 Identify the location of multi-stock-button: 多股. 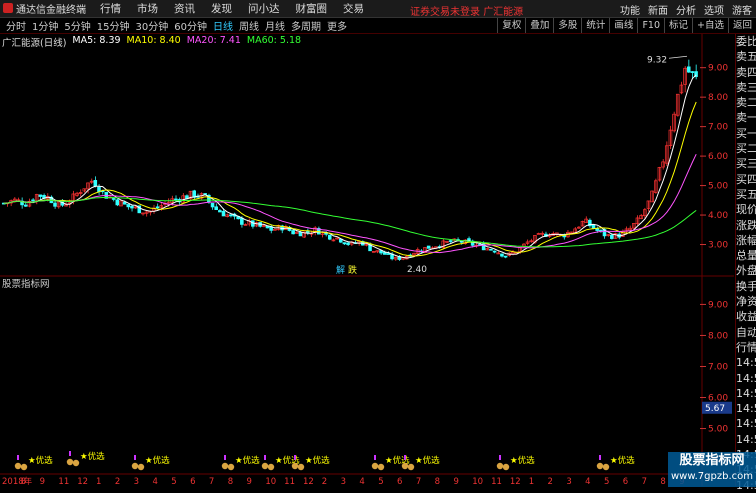
(567, 25).